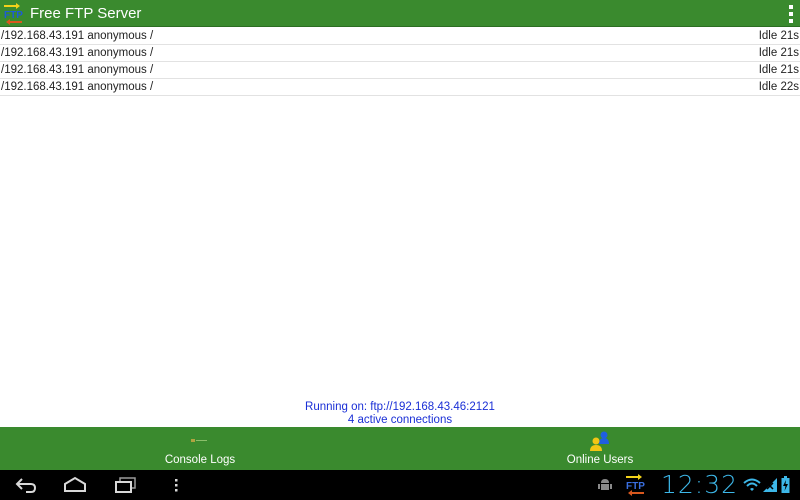 The height and width of the screenshot is (500, 800). What do you see at coordinates (26, 485) in the screenshot?
I see `back-icon` at bounding box center [26, 485].